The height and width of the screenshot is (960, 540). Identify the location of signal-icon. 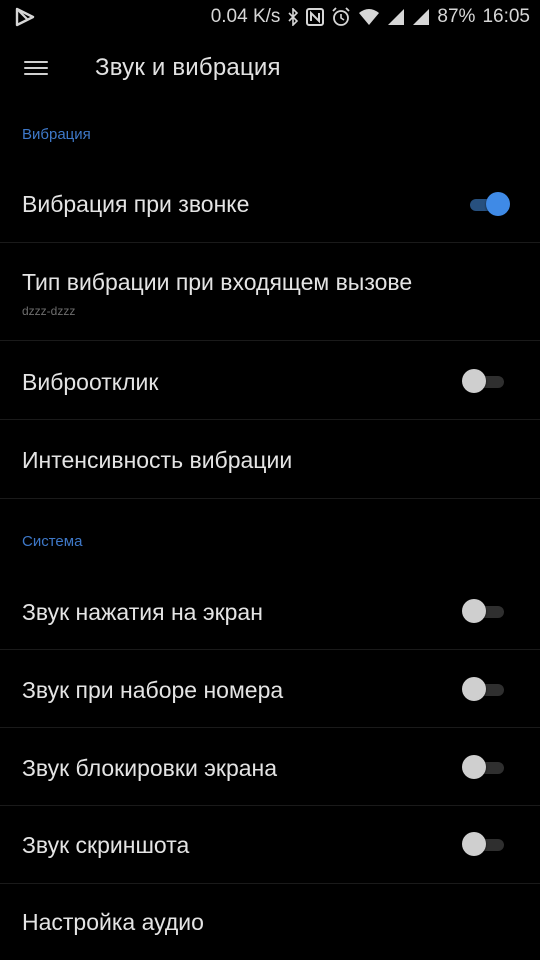
(396, 17).